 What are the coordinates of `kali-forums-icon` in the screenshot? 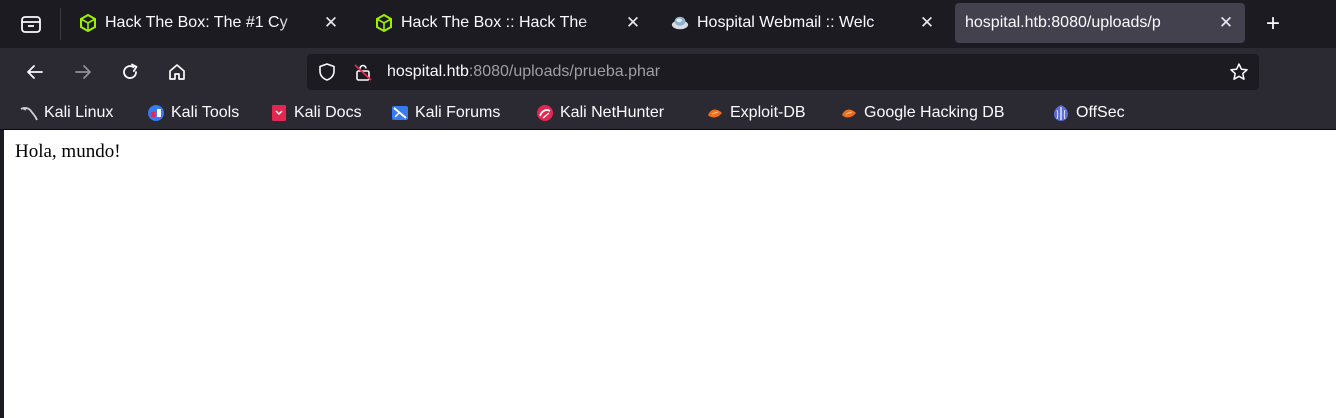 It's located at (400, 113).